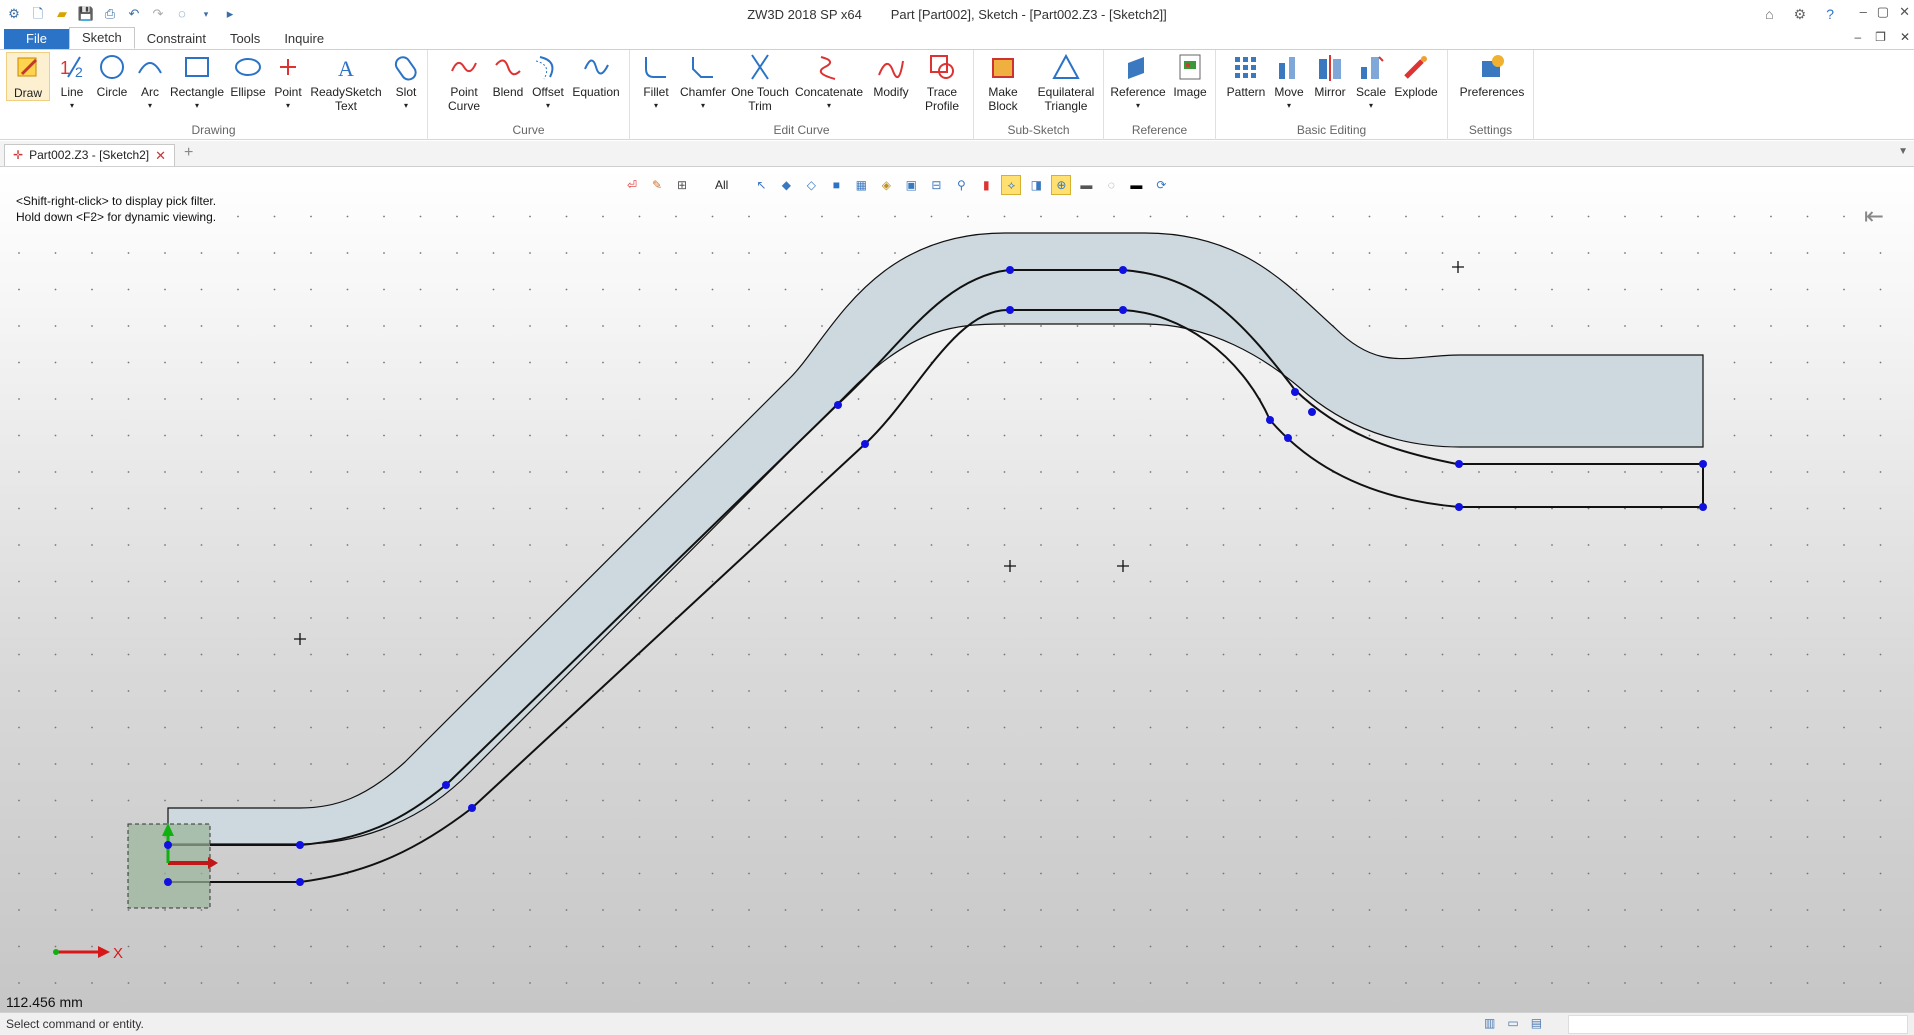 This screenshot has height=1035, width=1914. Describe the element at coordinates (942, 82) in the screenshot. I see `trace-profile-button: Trace Profile` at that location.